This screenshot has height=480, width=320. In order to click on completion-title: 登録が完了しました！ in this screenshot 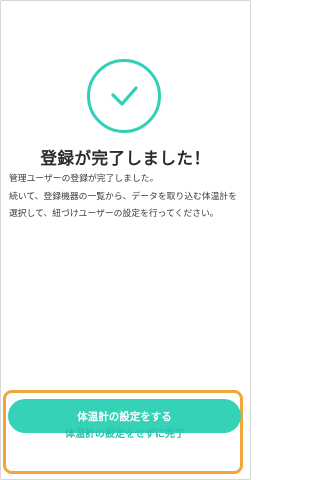, I will do `click(125, 158)`.